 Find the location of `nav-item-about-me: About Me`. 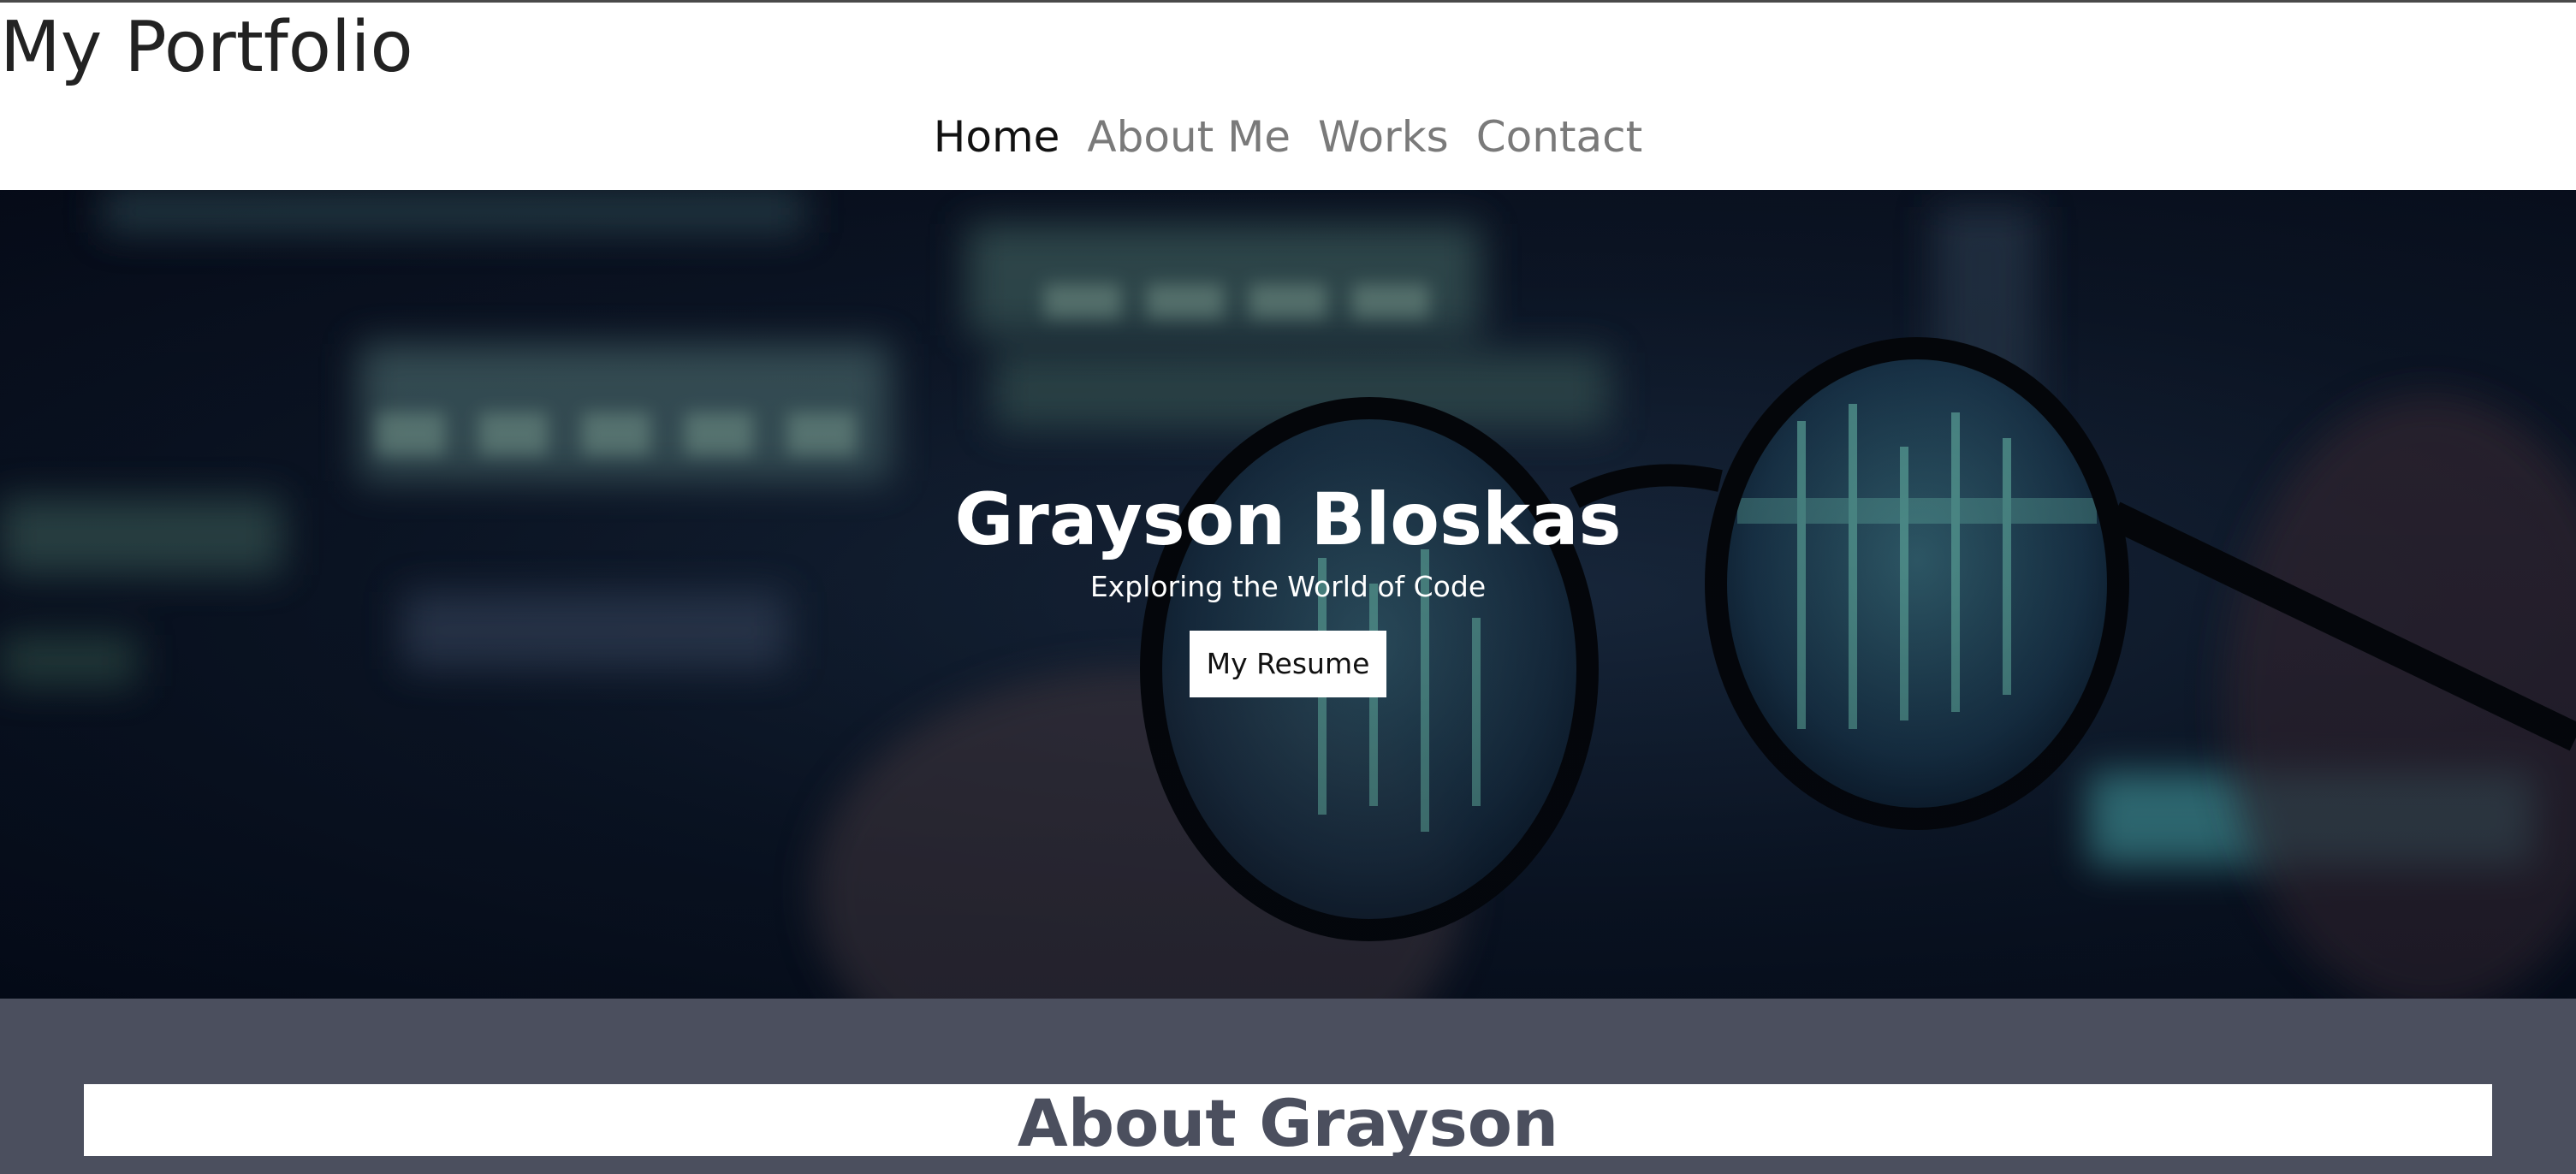

nav-item-about-me: About Me is located at coordinates (1189, 137).